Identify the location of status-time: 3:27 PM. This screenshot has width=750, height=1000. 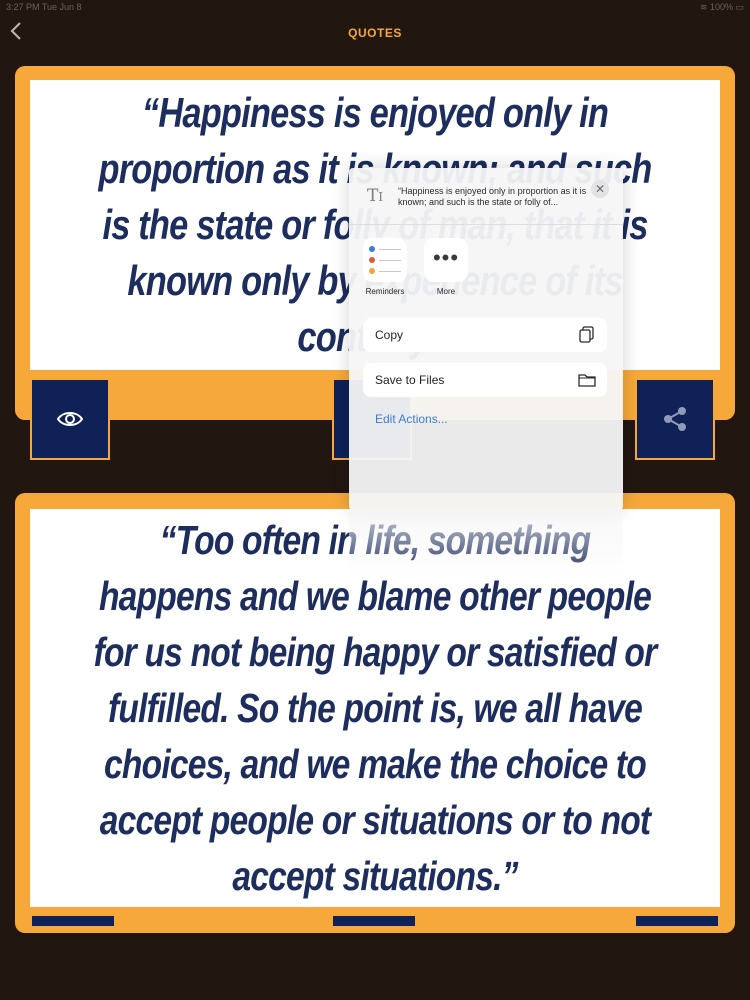
(23, 7).